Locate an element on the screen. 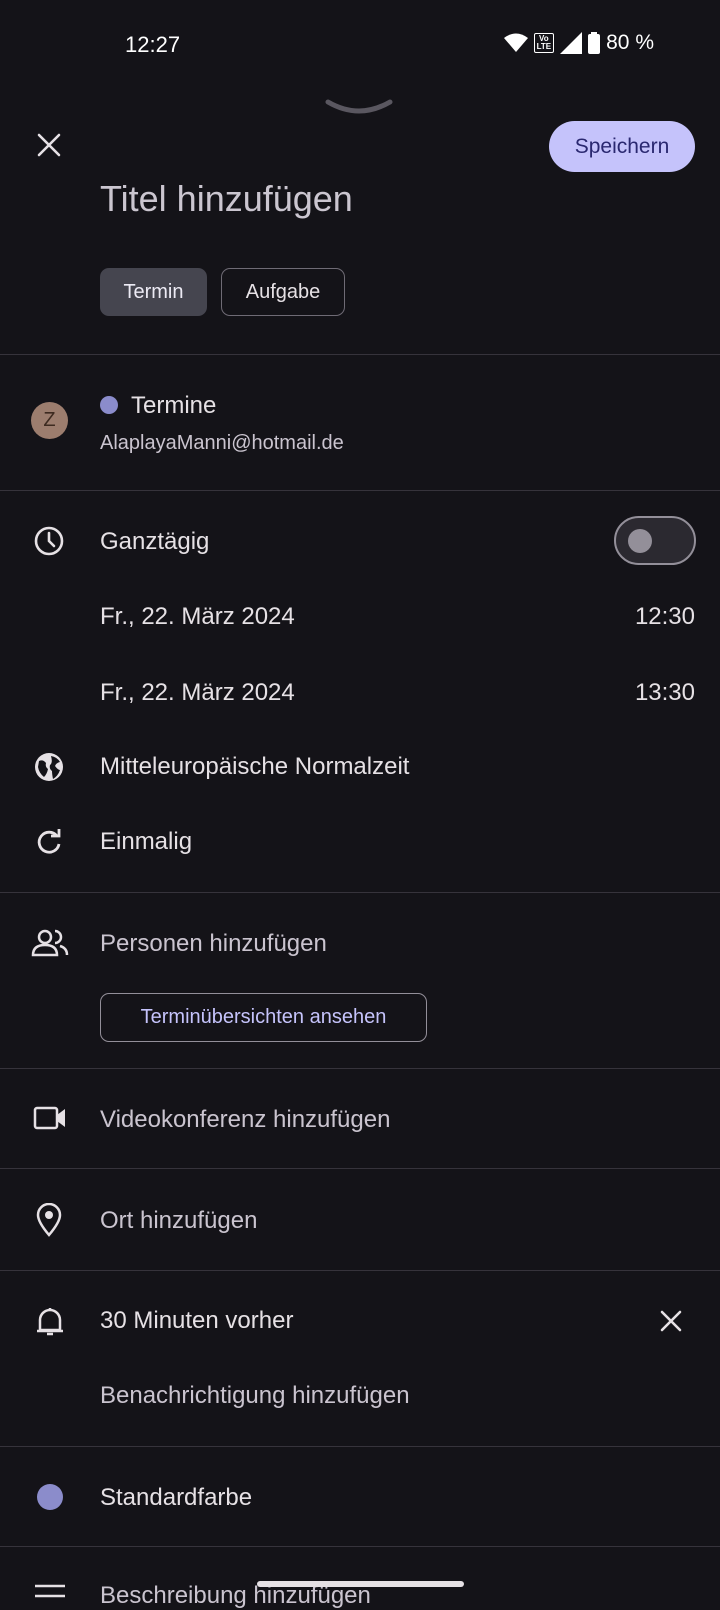  status-time: 12:27 is located at coordinates (153, 44).